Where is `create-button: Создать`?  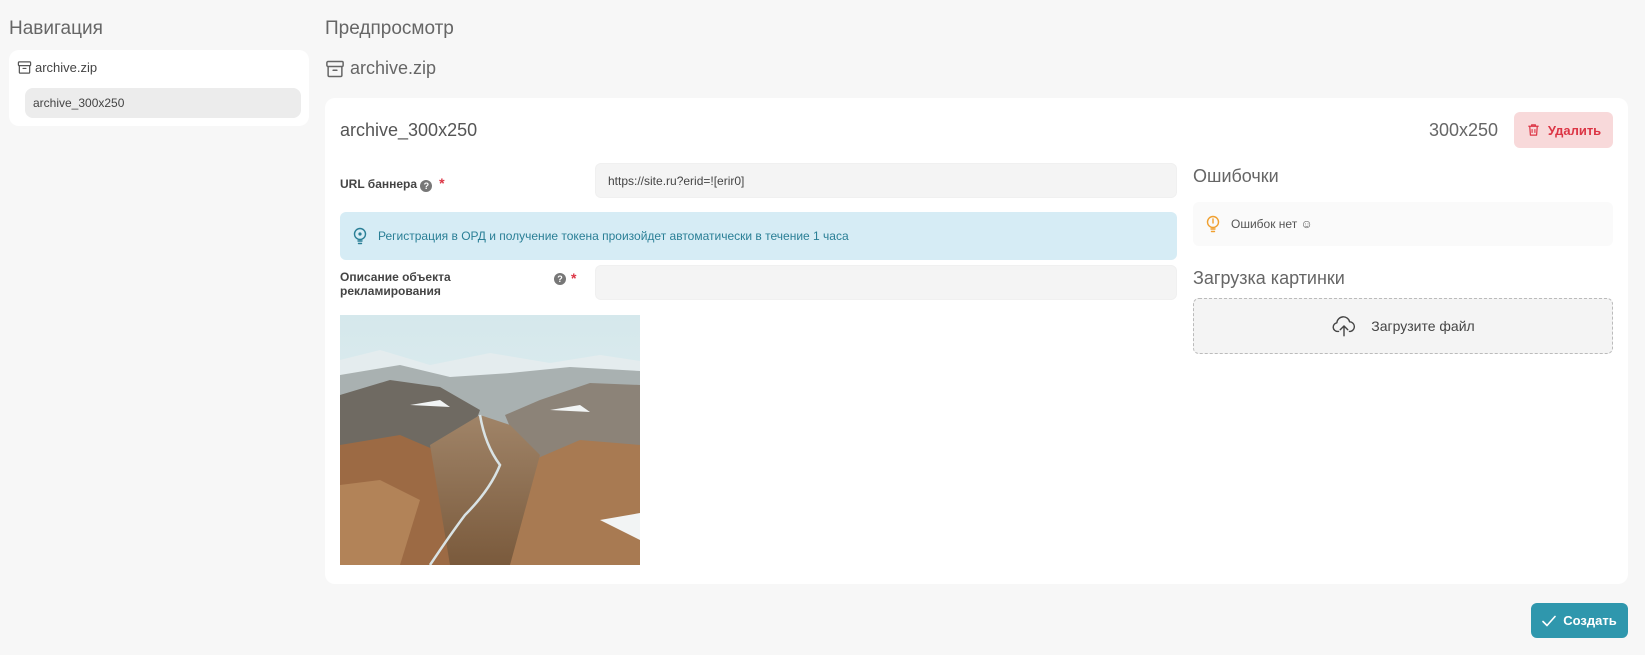
create-button: Создать is located at coordinates (1579, 620).